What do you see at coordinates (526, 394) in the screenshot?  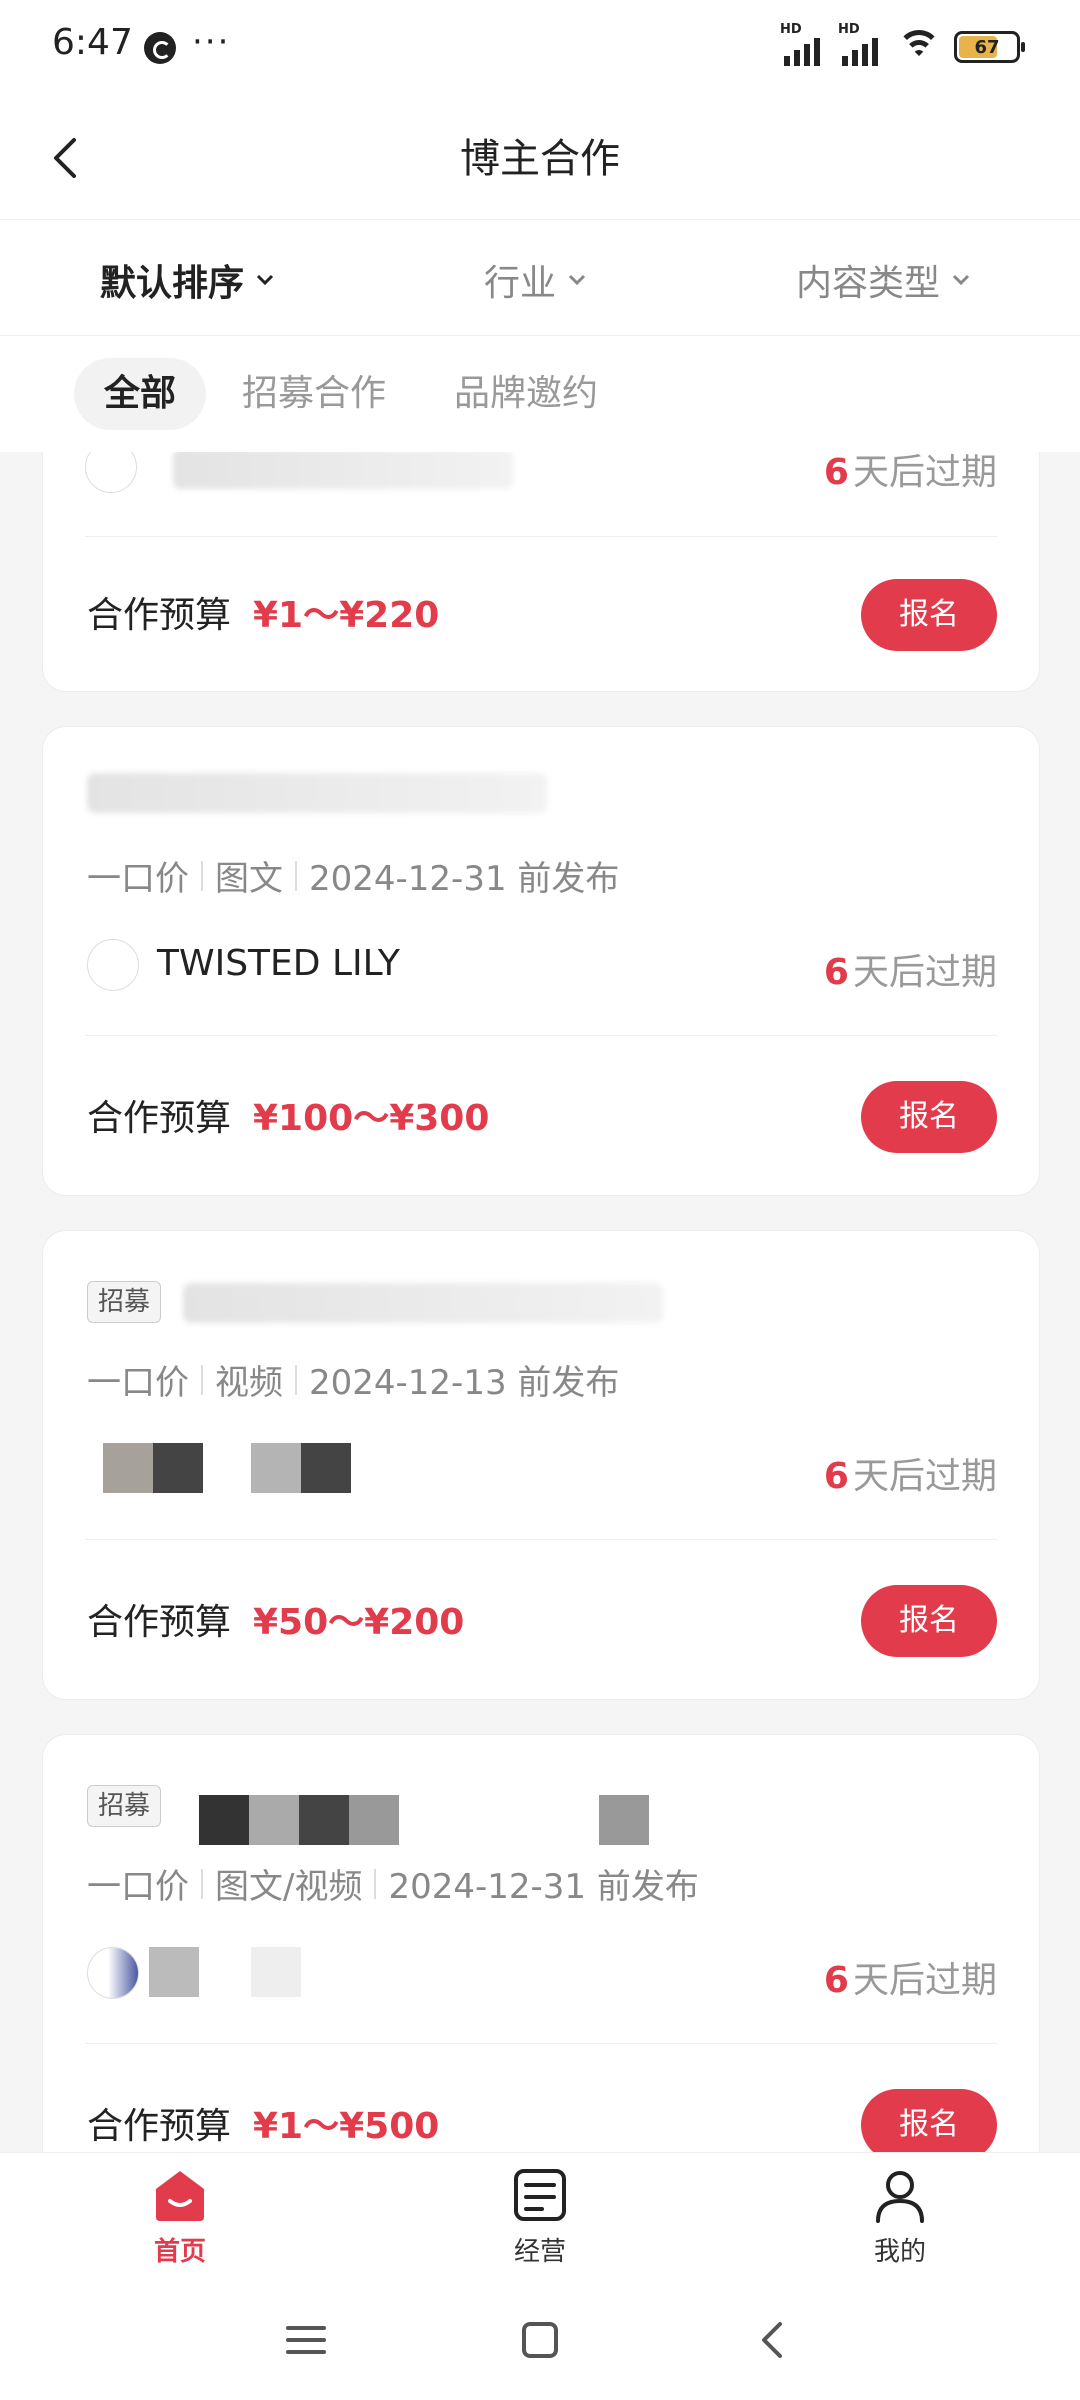 I see `tab-brand-invite: 品牌邀约` at bounding box center [526, 394].